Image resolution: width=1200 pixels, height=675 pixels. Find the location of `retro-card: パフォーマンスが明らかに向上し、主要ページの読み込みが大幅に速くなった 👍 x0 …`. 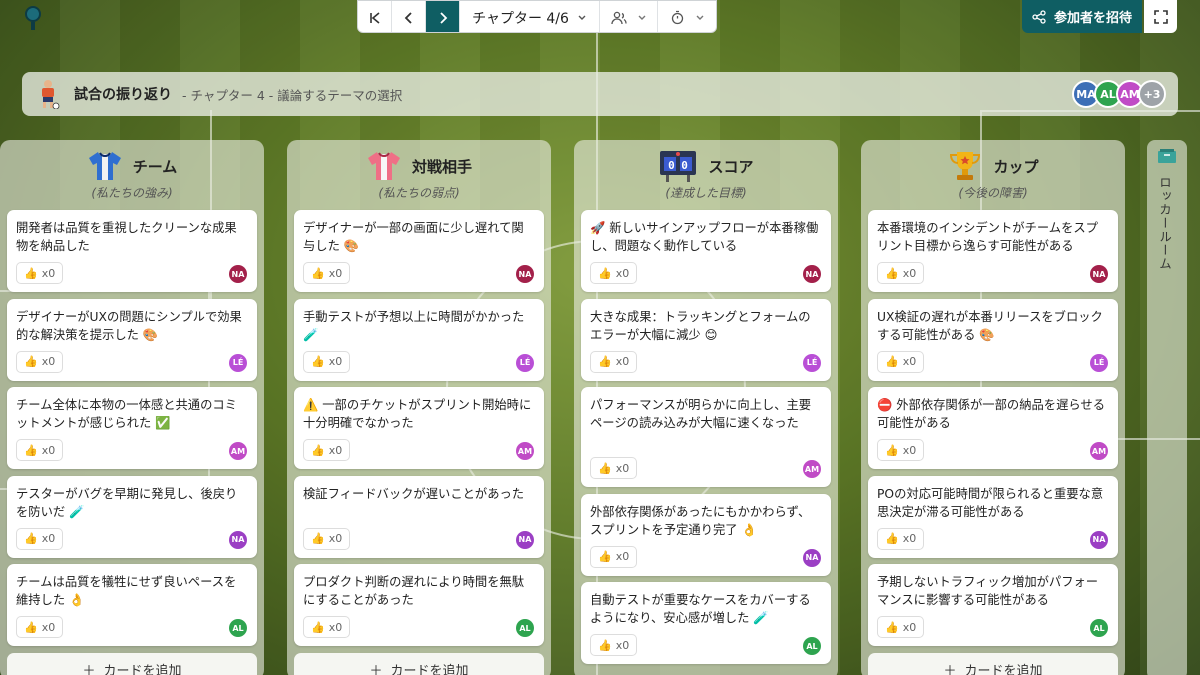

retro-card: パフォーマンスが明らかに向上し、主要ページの読み込みが大幅に速くなった 👍 x0 … is located at coordinates (706, 437).